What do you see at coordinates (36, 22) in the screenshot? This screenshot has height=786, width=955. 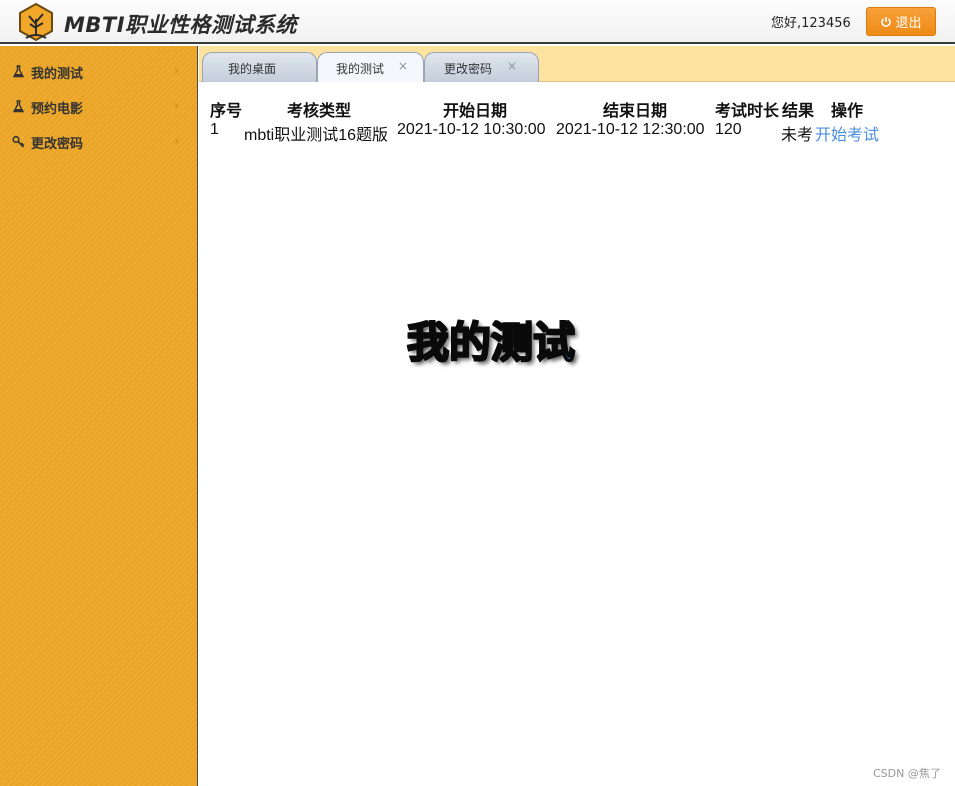 I see `beehive-tree-logo` at bounding box center [36, 22].